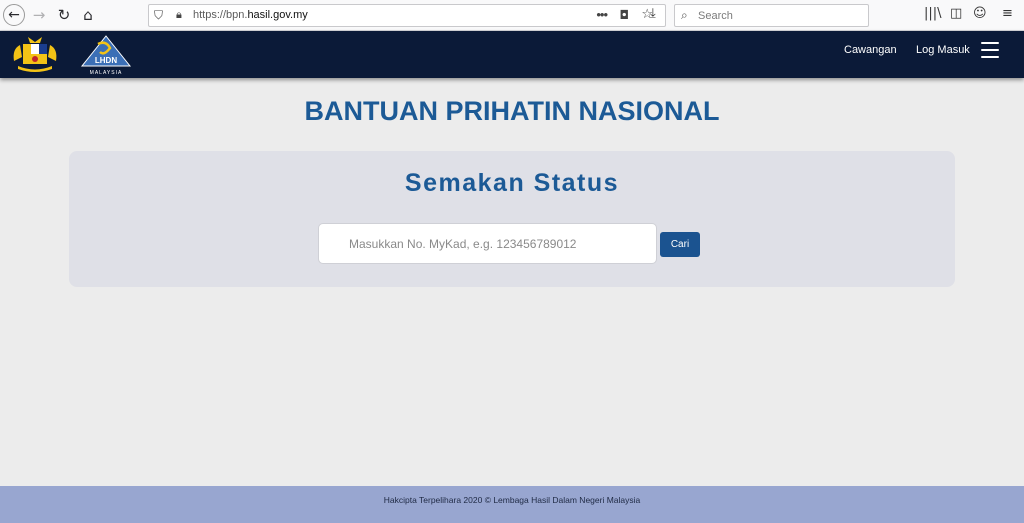 The height and width of the screenshot is (523, 1024). Describe the element at coordinates (88, 15) in the screenshot. I see `home-icon: ⌂` at that location.